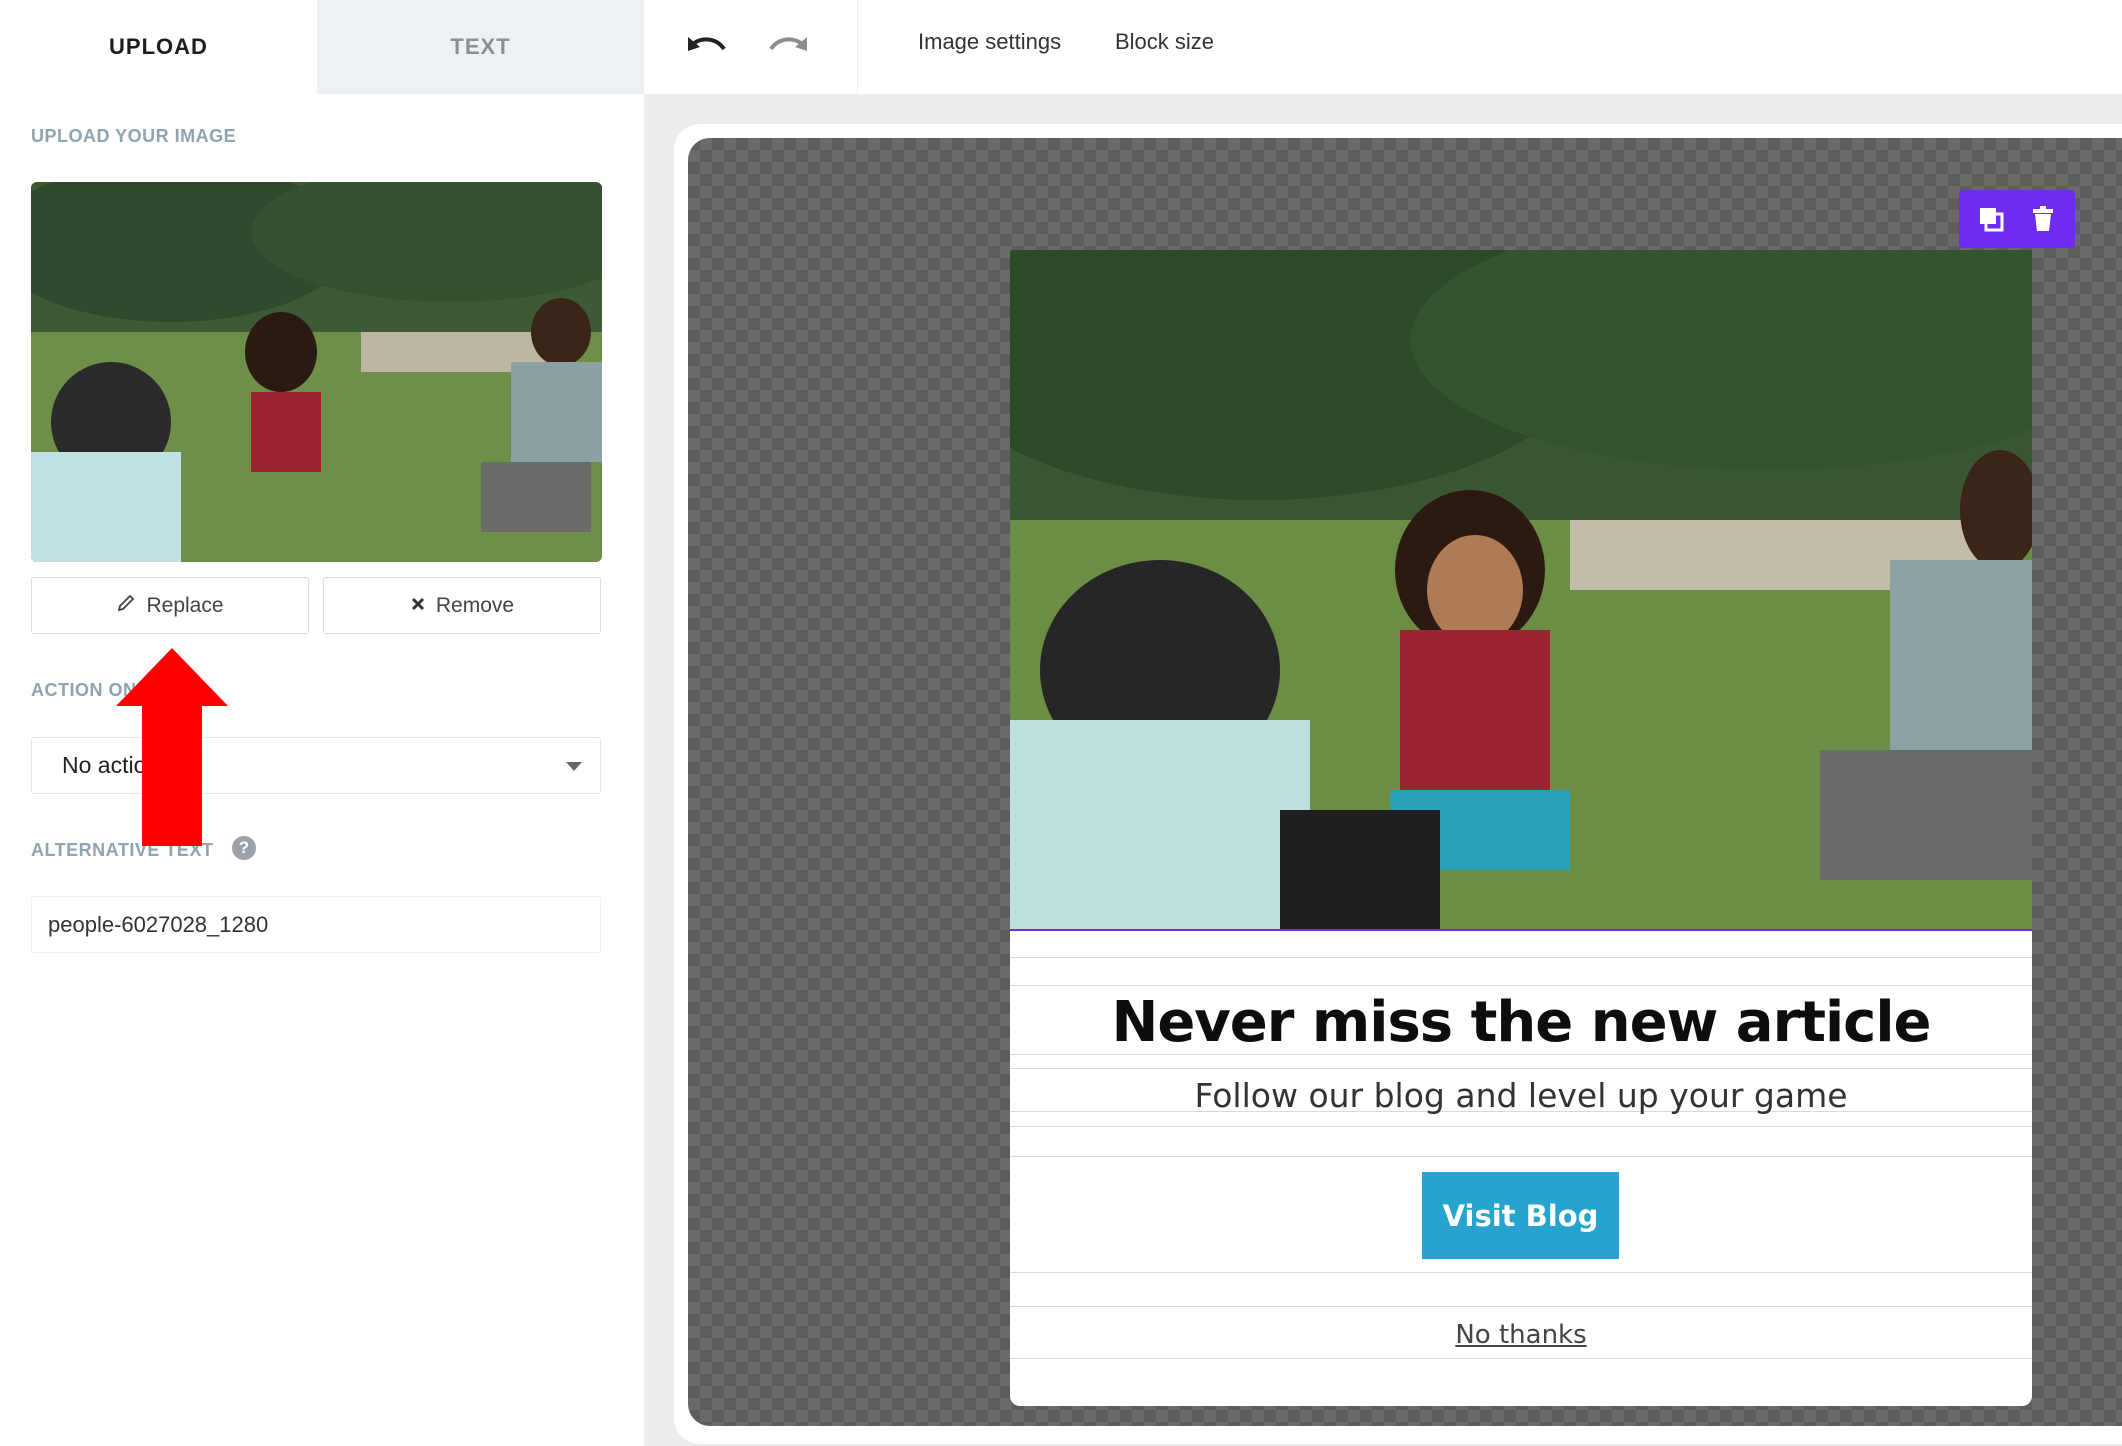 This screenshot has height=1446, width=2122. Describe the element at coordinates (475, 605) in the screenshot. I see `remove-button-label: Remove` at that location.